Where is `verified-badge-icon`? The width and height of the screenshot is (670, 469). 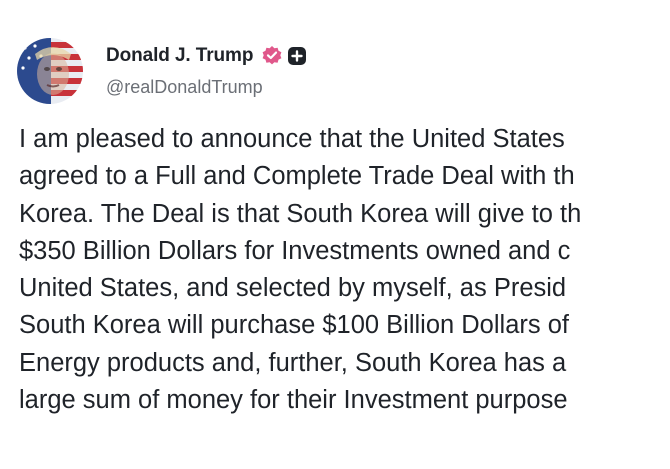 verified-badge-icon is located at coordinates (272, 56).